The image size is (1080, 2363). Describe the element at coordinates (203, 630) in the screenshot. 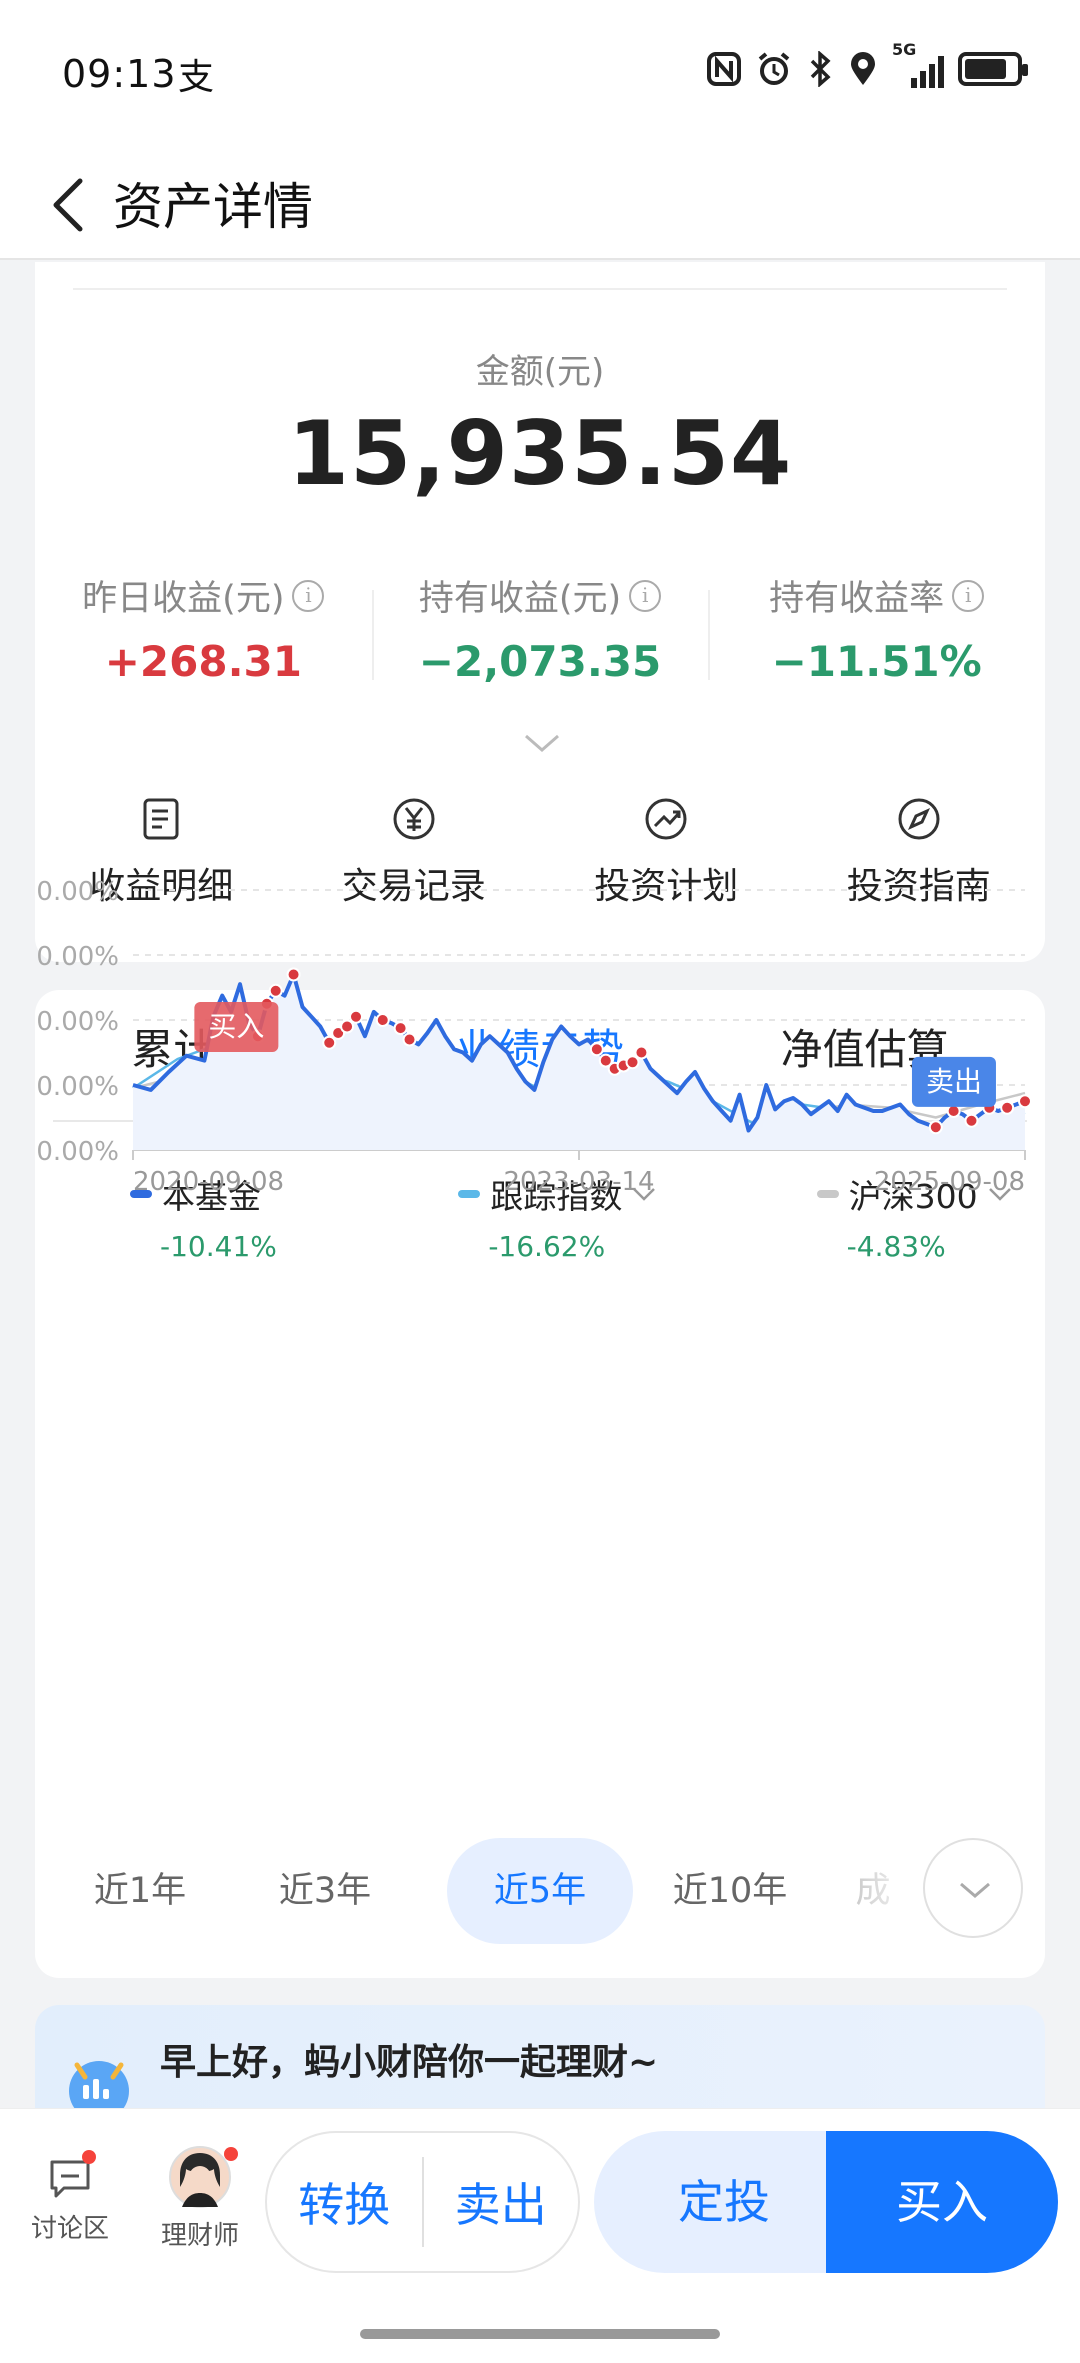

I see `metric-yesterday: 昨日收益(元) i +268.31` at that location.